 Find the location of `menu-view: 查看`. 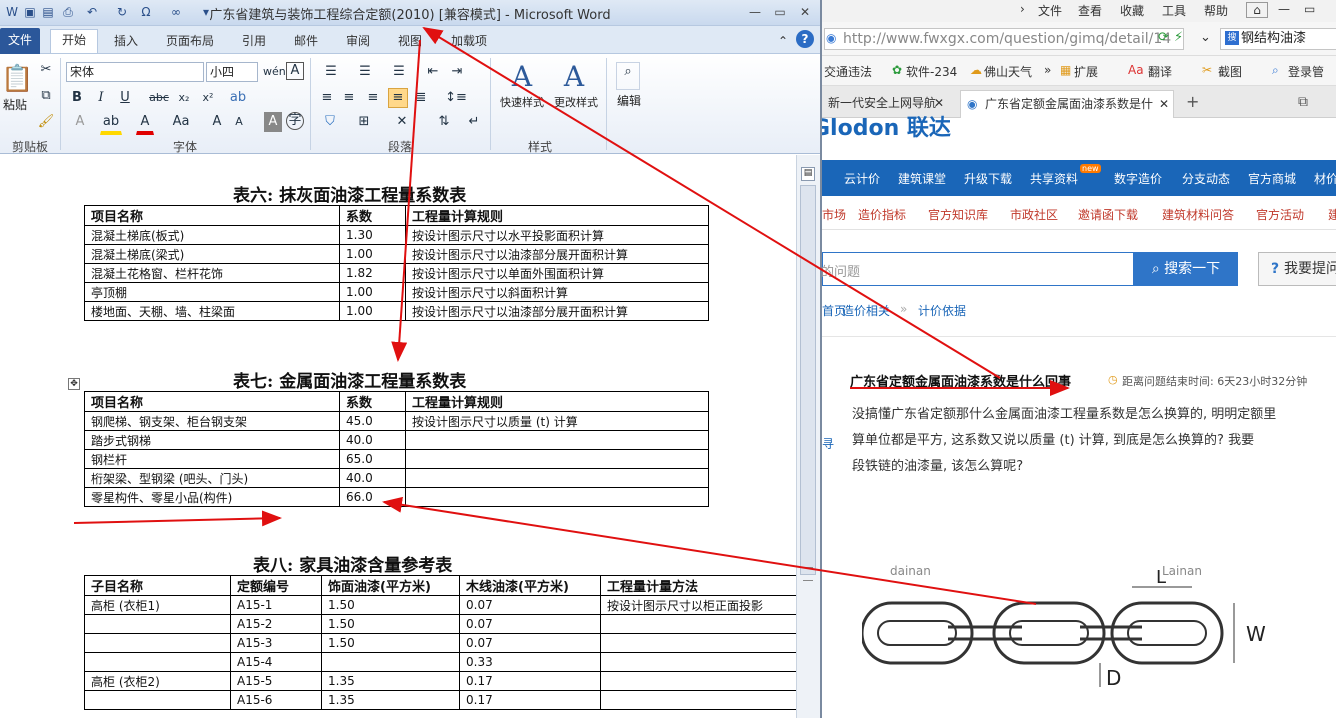

menu-view: 查看 is located at coordinates (1090, 10).